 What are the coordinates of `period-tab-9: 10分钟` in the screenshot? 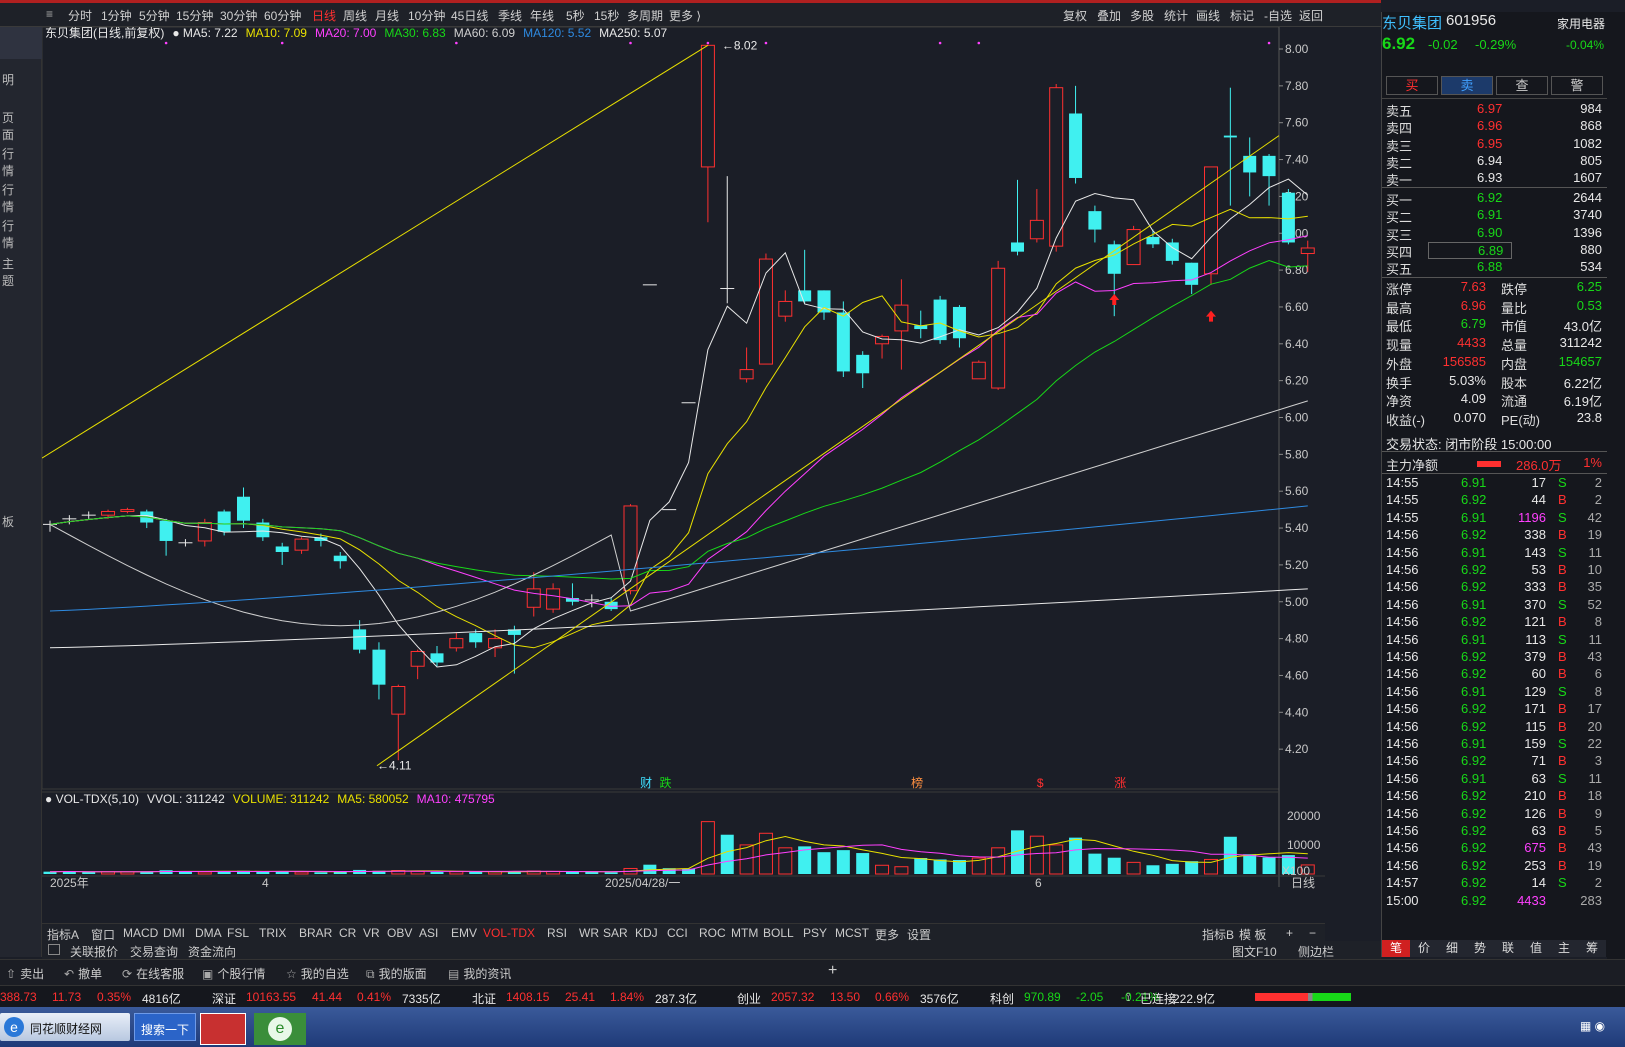 It's located at (426, 15).